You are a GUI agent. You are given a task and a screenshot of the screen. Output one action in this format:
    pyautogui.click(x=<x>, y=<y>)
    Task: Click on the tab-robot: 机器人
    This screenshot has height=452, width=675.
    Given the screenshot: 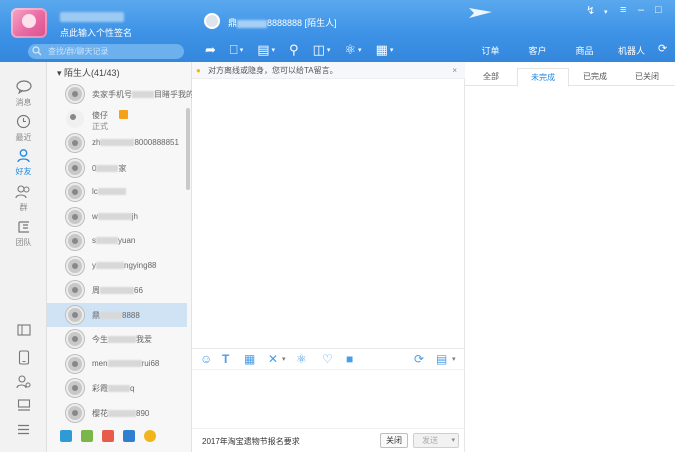 What is the action you would take?
    pyautogui.click(x=631, y=51)
    